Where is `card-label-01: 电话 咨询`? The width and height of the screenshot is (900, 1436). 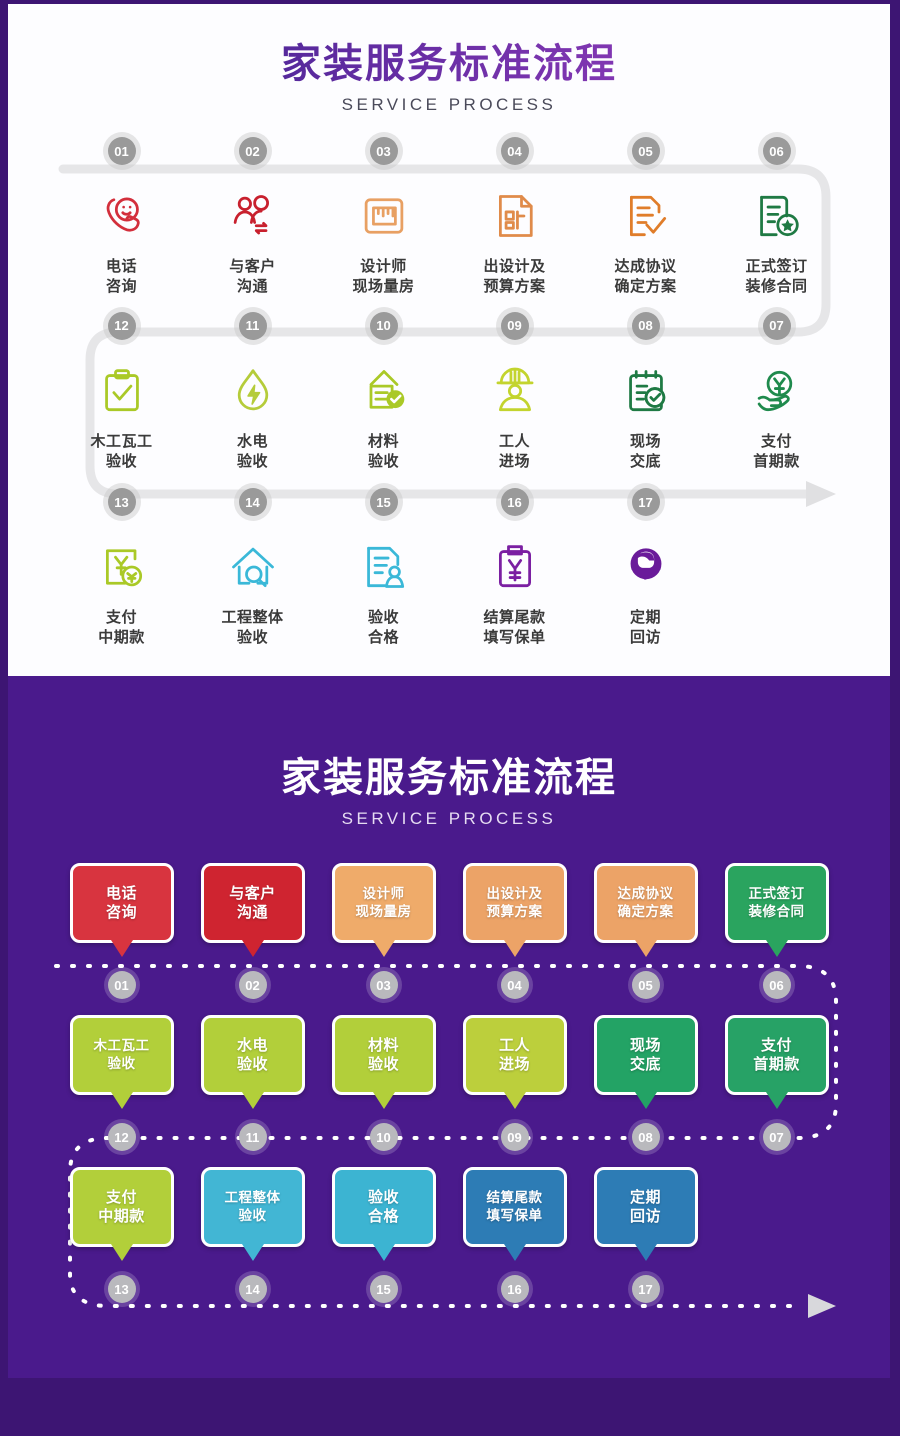 card-label-01: 电话 咨询 is located at coordinates (121, 903).